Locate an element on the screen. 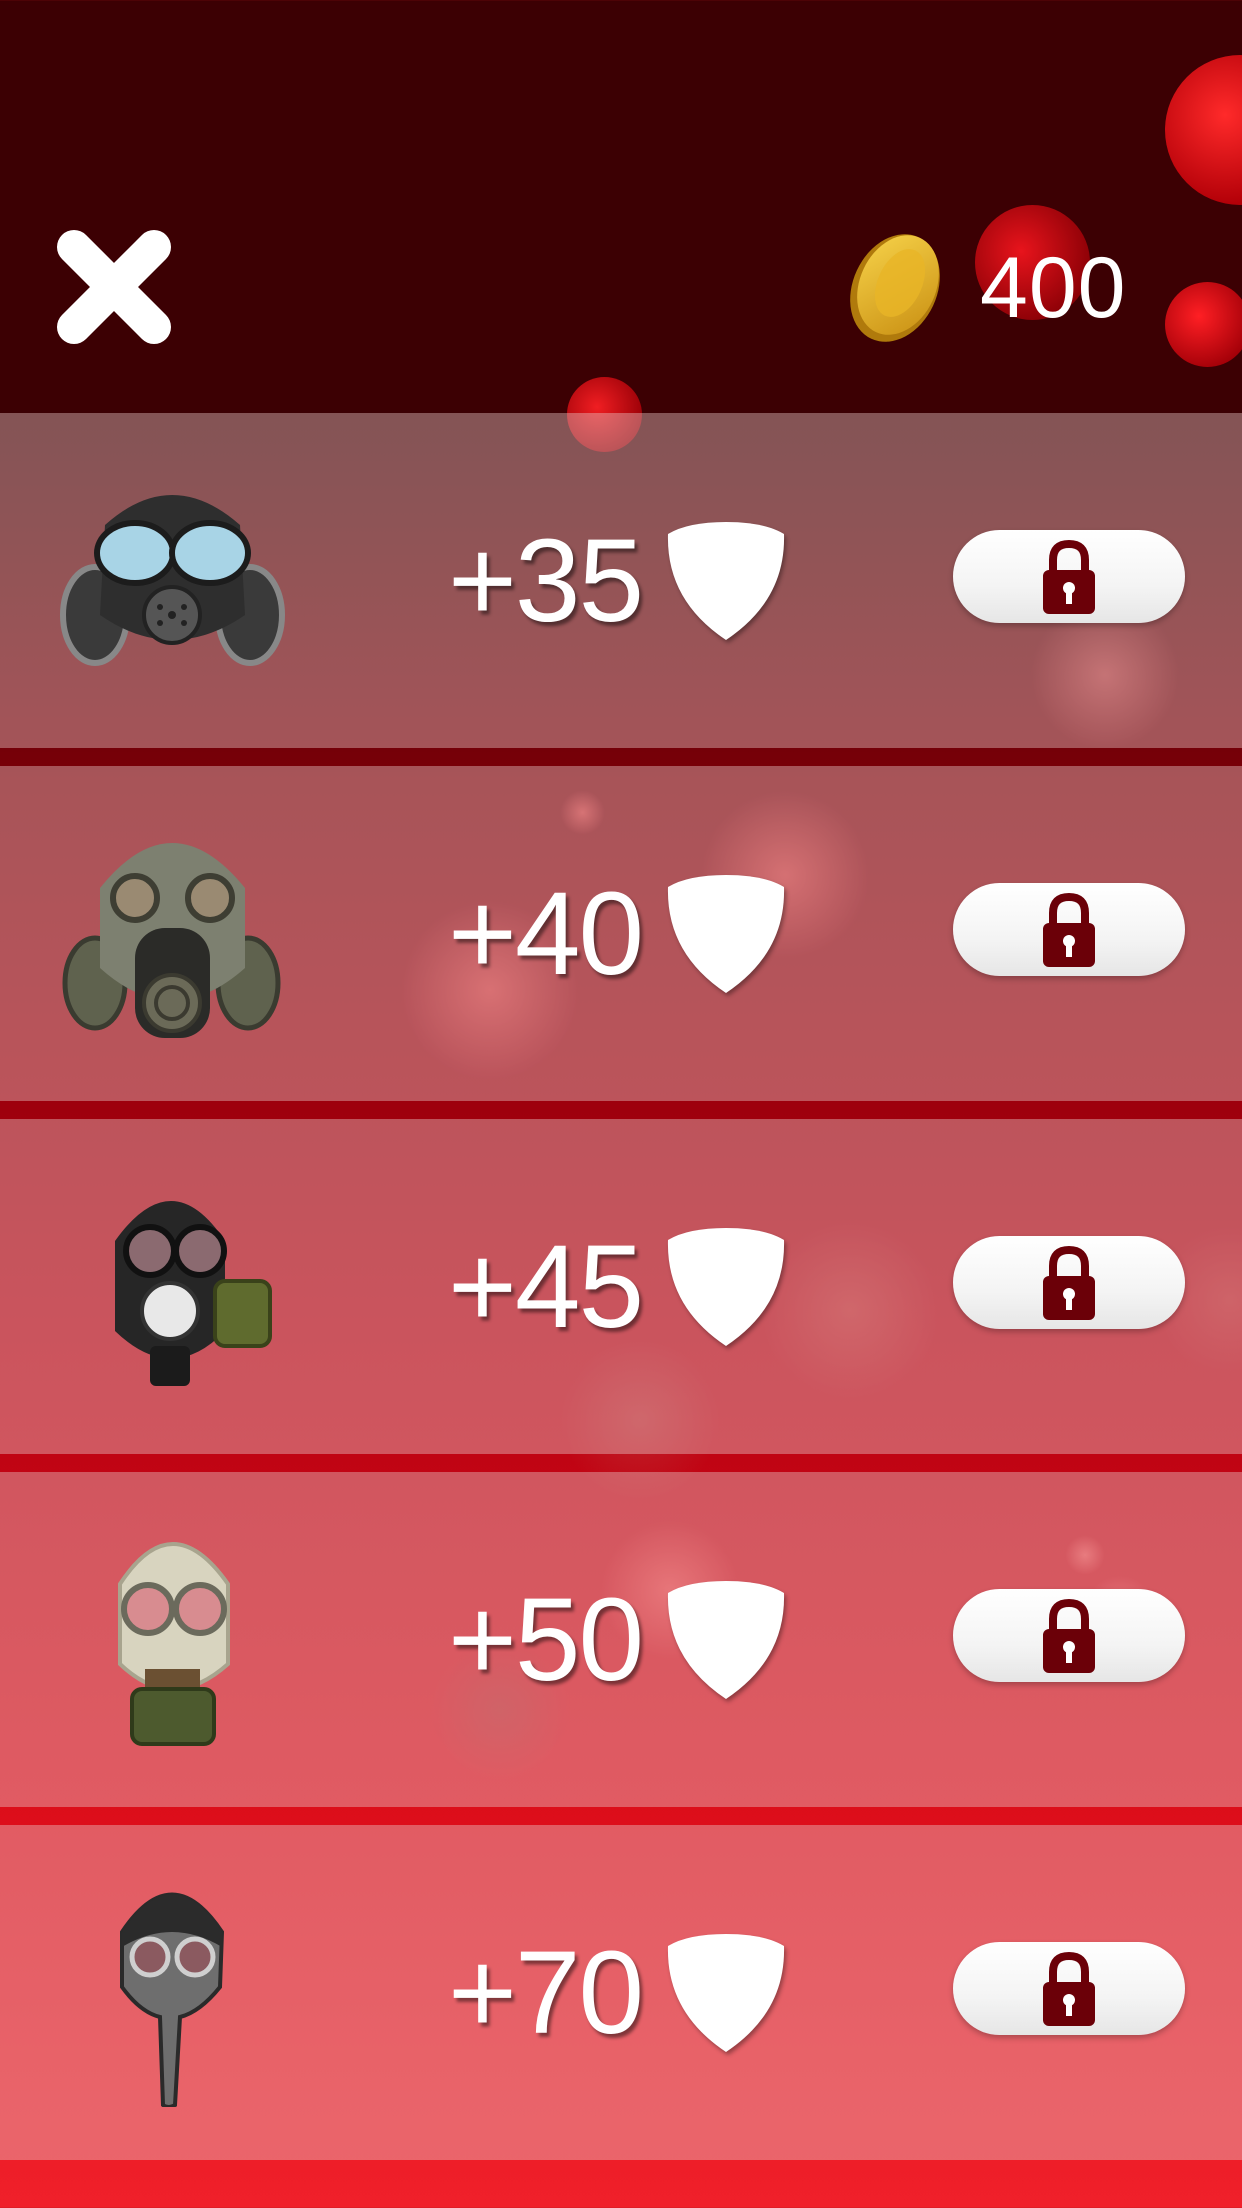 Image resolution: width=1242 pixels, height=2208 pixels. coin-count: 400 is located at coordinates (1053, 287).